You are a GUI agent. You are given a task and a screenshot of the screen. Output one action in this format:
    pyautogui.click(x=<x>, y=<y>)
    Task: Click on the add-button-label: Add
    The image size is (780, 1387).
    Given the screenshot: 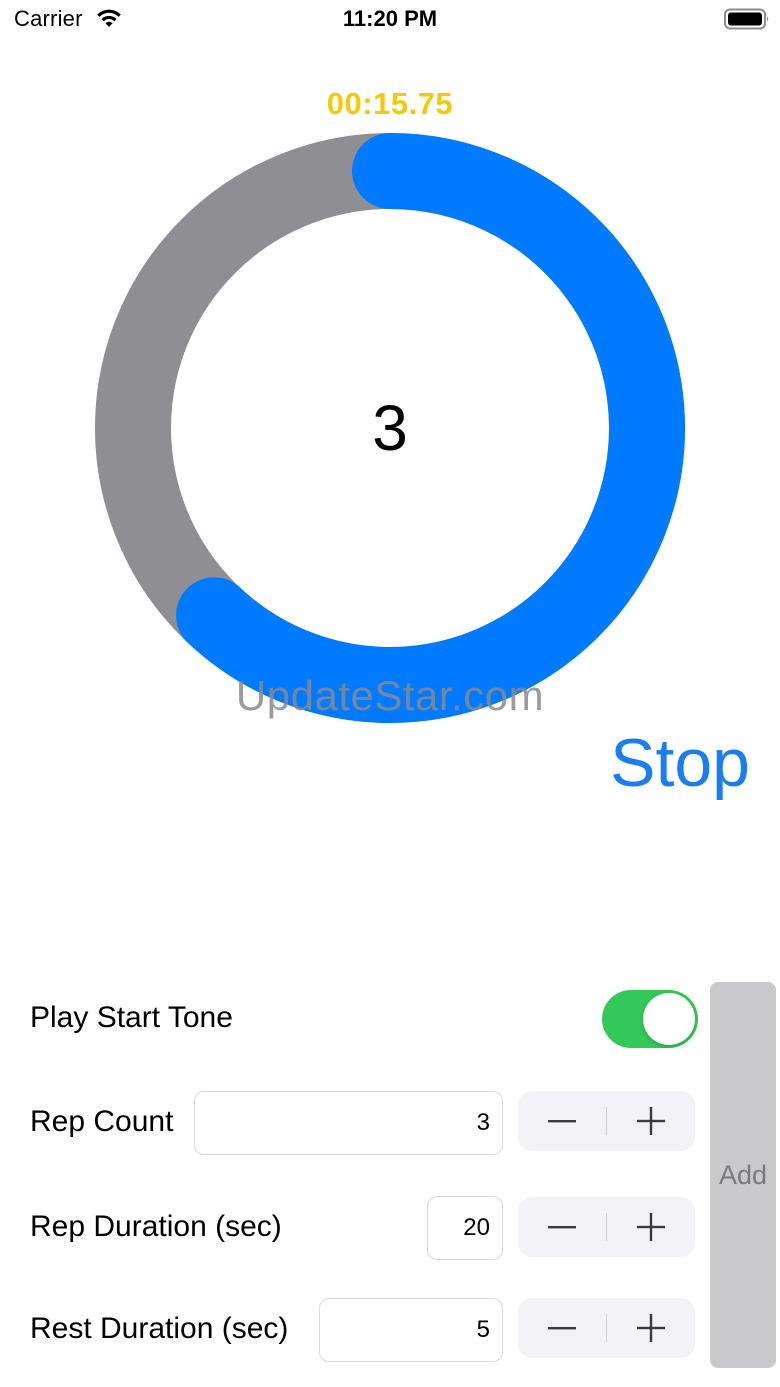 What is the action you would take?
    pyautogui.click(x=743, y=1174)
    